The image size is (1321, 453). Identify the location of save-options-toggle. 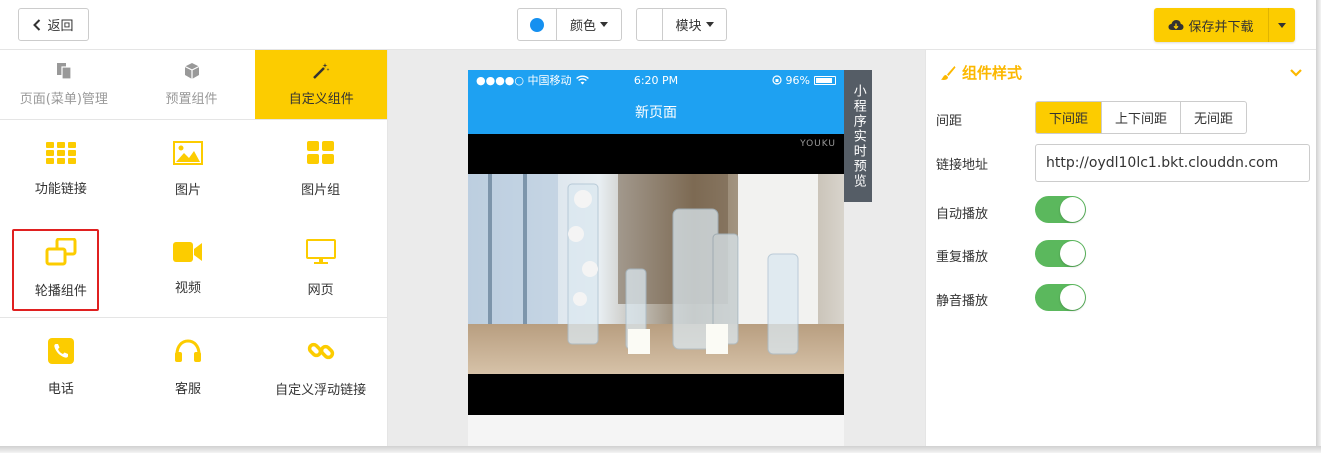
(1282, 25).